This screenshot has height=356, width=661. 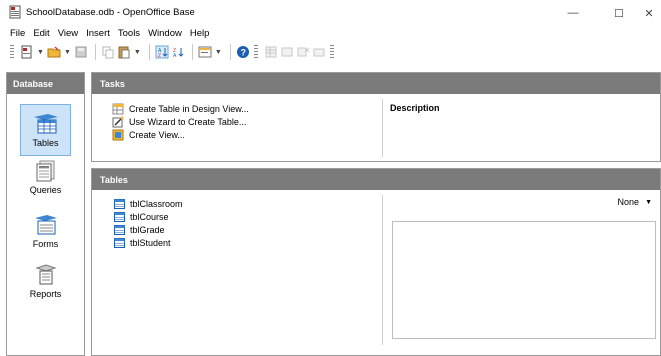 I want to click on disabled-table-icon, so click(x=271, y=52).